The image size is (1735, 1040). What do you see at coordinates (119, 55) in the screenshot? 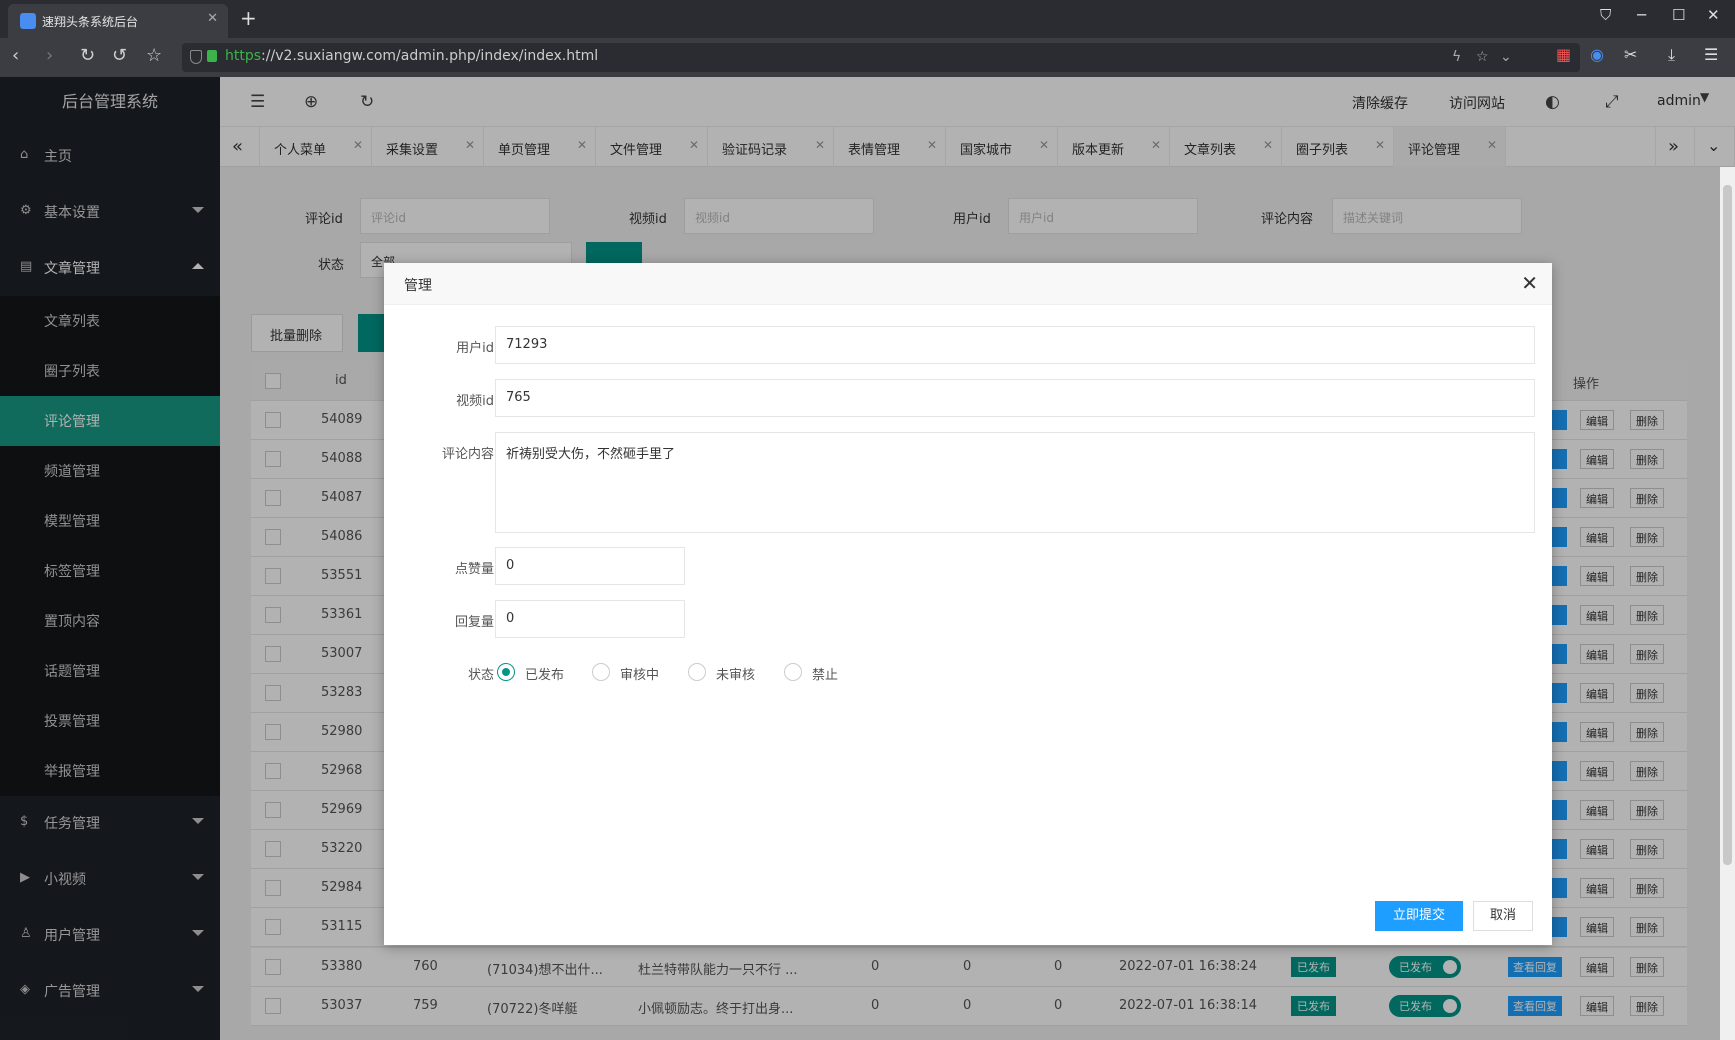
I see `undo-icon: ↺` at bounding box center [119, 55].